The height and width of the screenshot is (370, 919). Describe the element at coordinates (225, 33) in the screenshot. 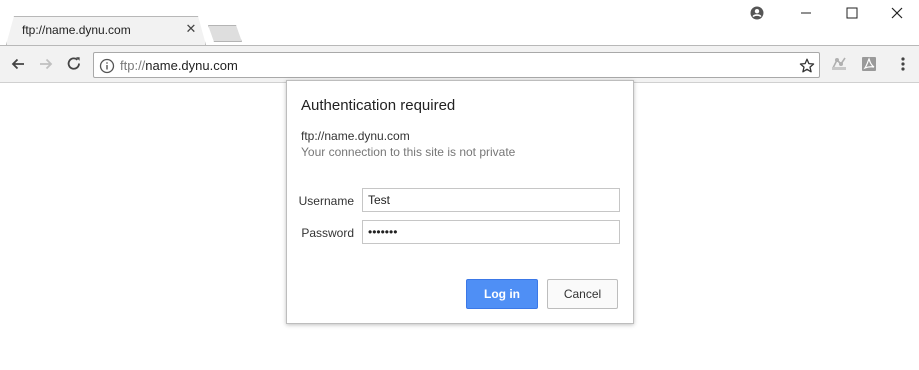

I see `new-tab-button` at that location.